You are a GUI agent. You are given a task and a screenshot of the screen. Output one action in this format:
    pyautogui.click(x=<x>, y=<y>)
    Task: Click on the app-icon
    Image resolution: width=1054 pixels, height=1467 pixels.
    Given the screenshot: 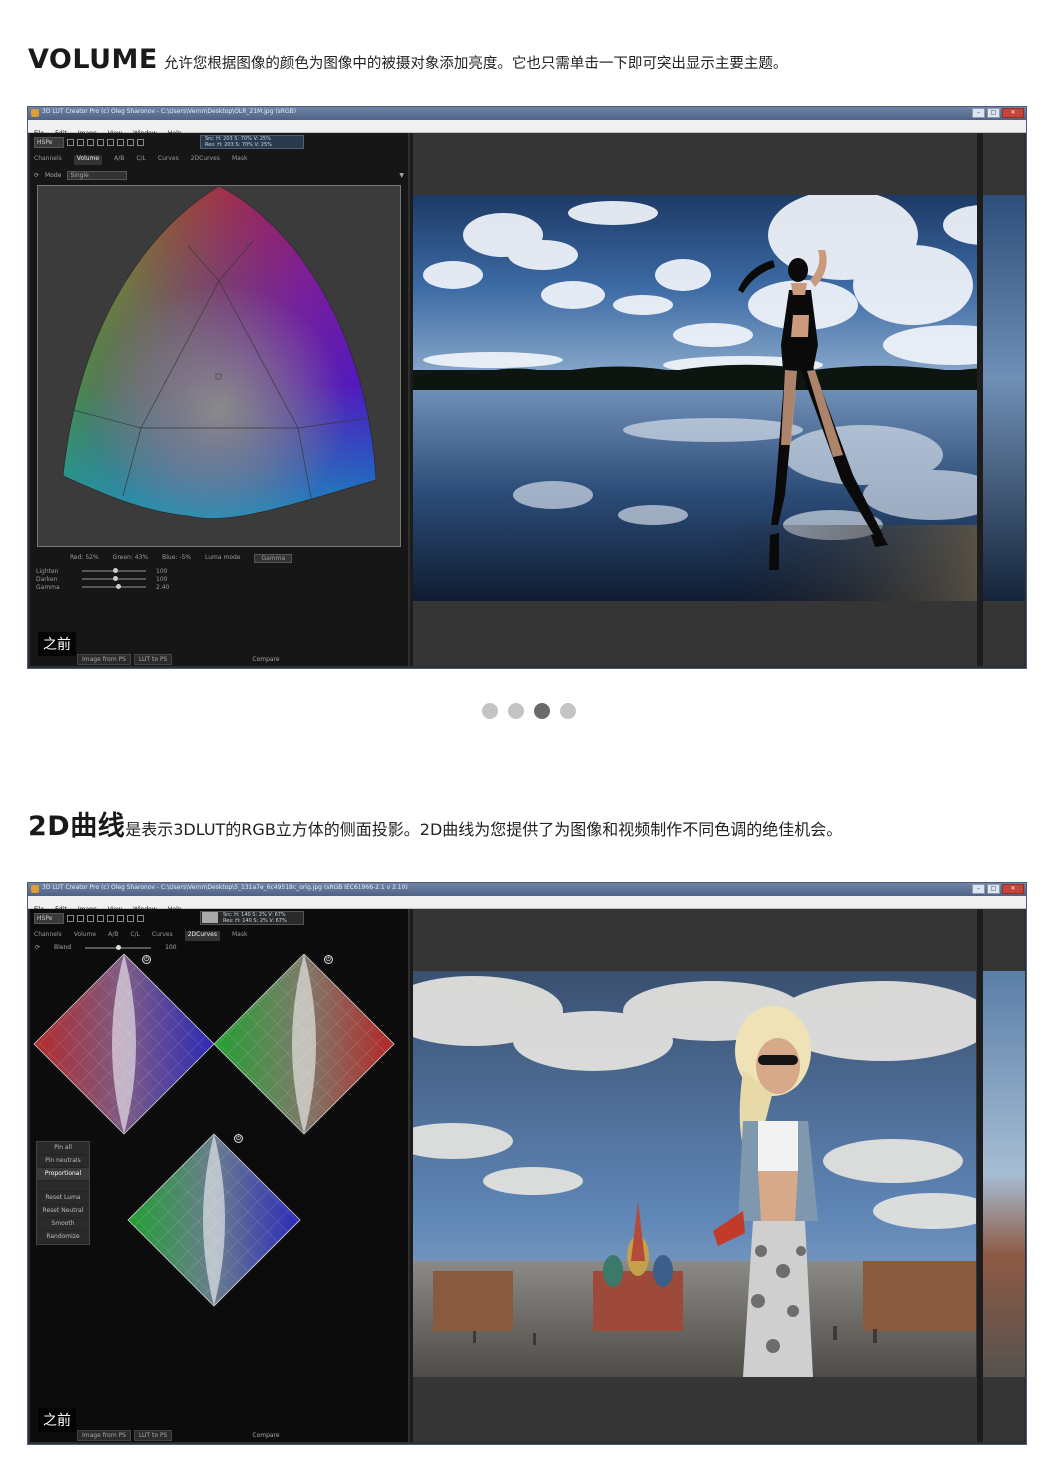 What is the action you would take?
    pyautogui.click(x=35, y=889)
    